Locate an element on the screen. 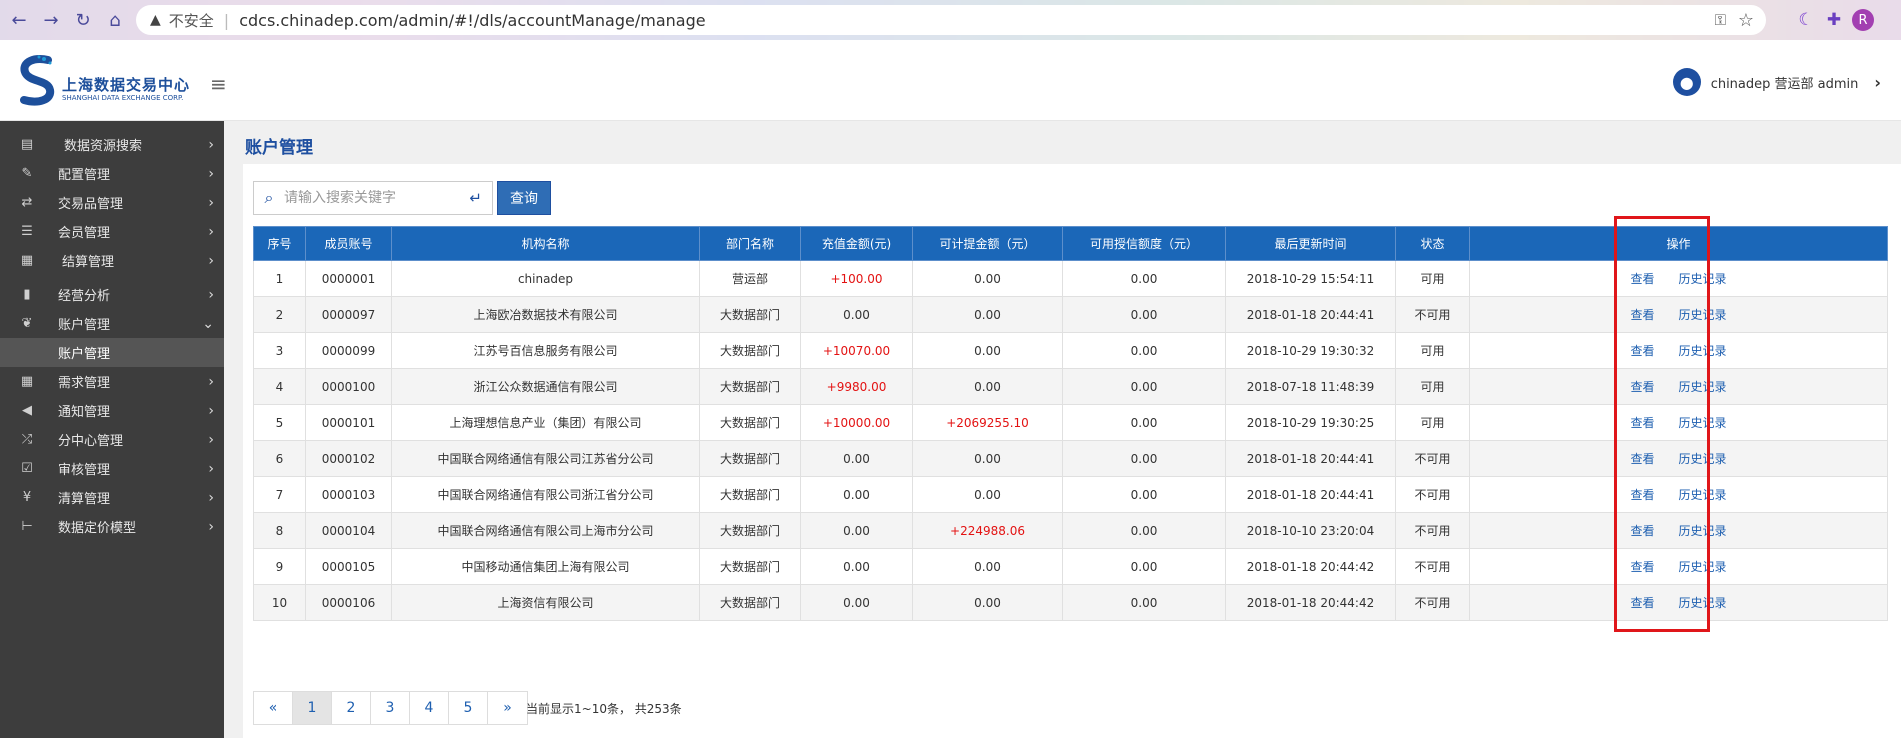 The image size is (1901, 738). sidebar-item-notices: ◀ 通知管理 › is located at coordinates (112, 410).